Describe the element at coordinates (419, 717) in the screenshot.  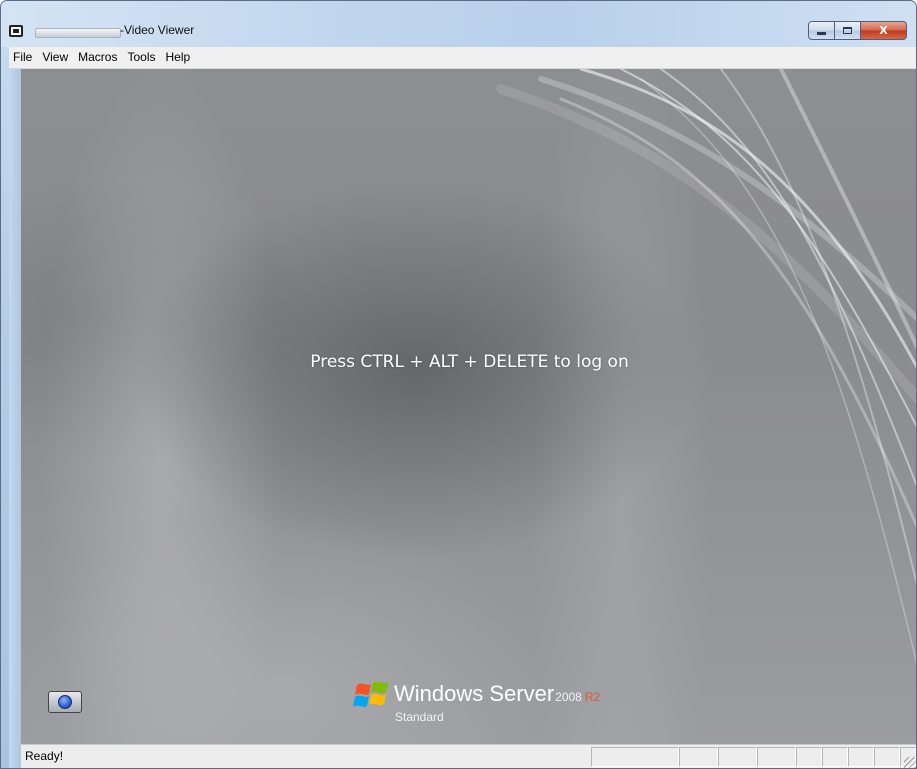
I see `product-edition: Standard` at that location.